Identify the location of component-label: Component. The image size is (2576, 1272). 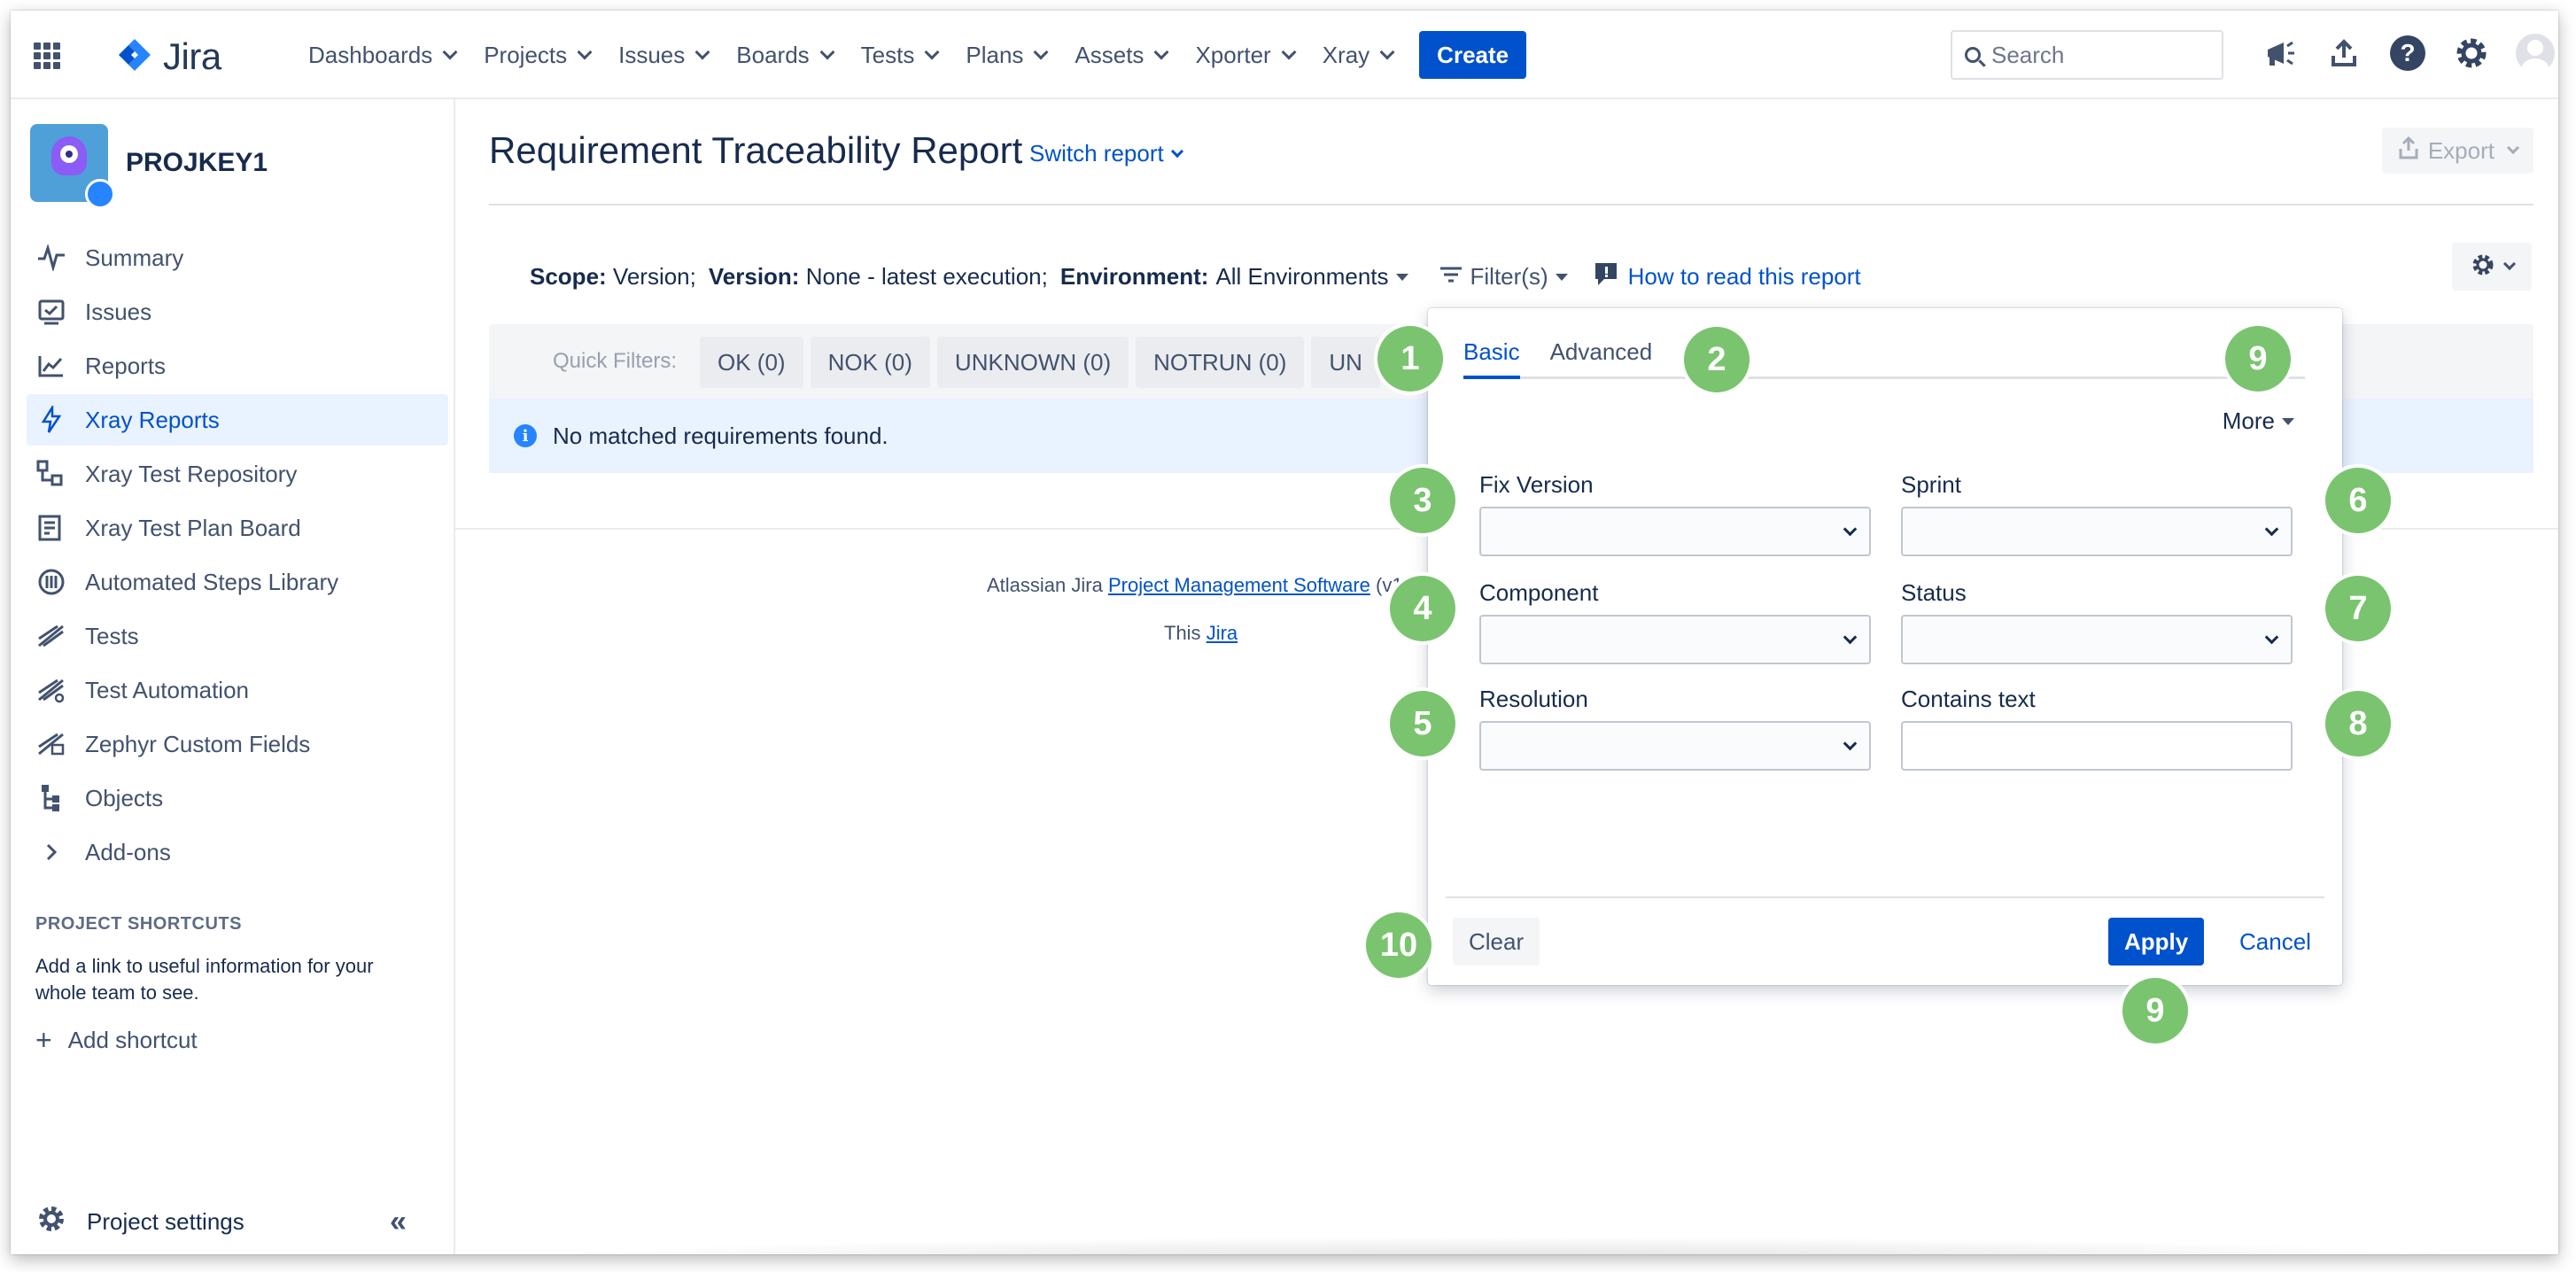
(1539, 593).